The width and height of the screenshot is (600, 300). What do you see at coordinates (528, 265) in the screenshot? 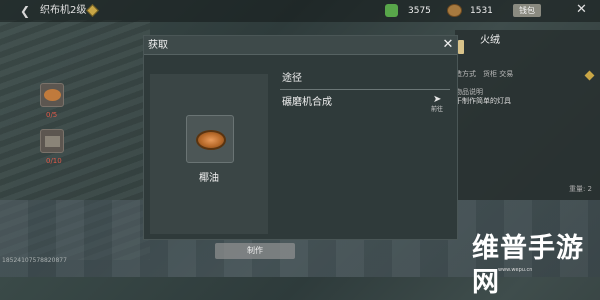
I see `watermark-text: 维普手游网` at bounding box center [528, 265].